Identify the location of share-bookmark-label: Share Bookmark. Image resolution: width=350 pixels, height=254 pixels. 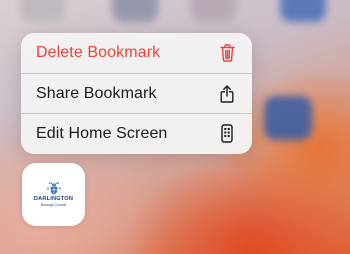
(96, 93).